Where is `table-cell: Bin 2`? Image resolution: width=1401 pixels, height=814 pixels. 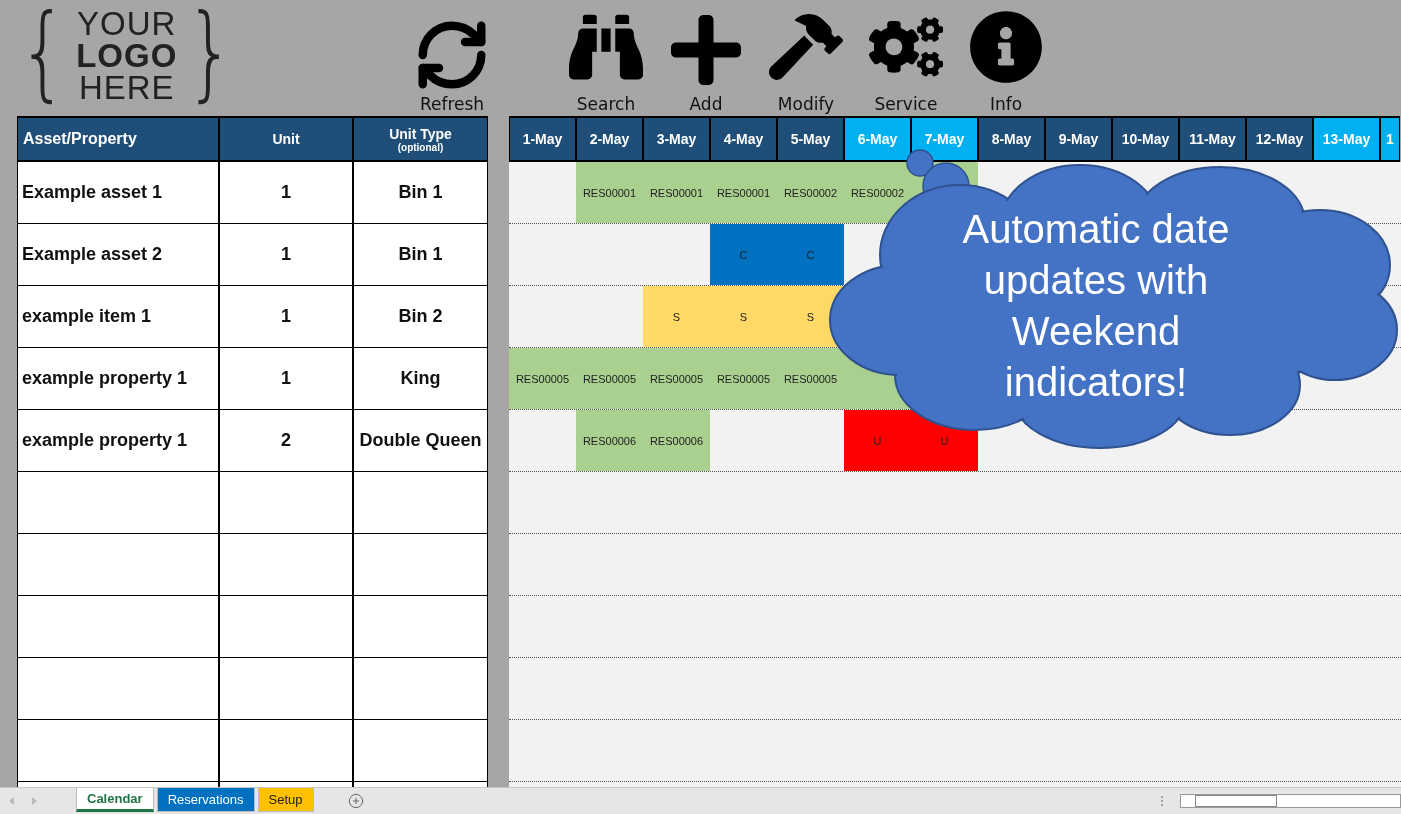
table-cell: Bin 2 is located at coordinates (420, 317).